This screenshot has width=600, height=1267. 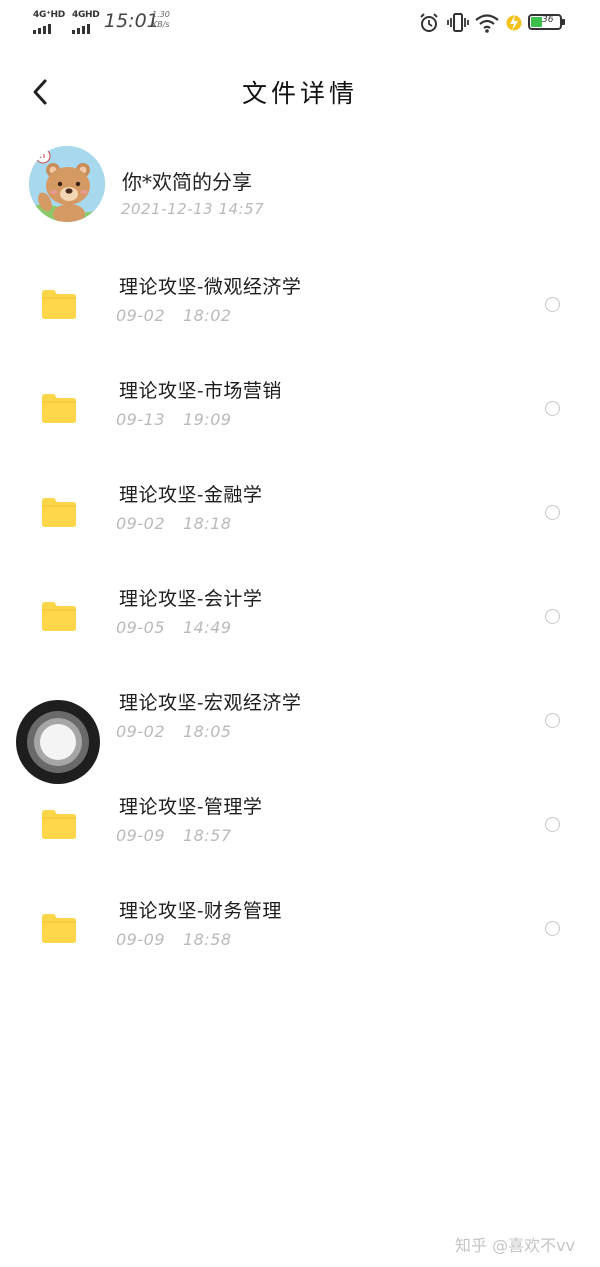 I want to click on bear-avatar-icon, so click(x=67, y=184).